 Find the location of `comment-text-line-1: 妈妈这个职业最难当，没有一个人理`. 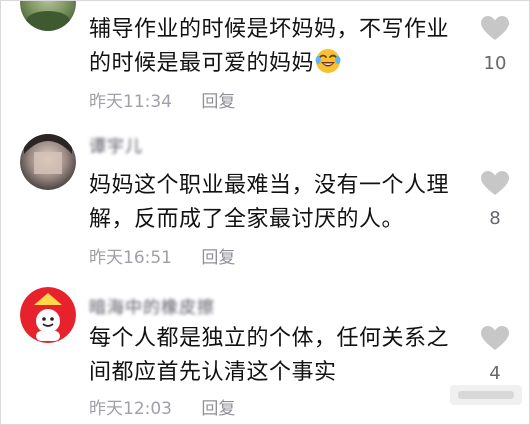

comment-text-line-1: 妈妈这个职业最难当，没有一个人理 is located at coordinates (269, 185).